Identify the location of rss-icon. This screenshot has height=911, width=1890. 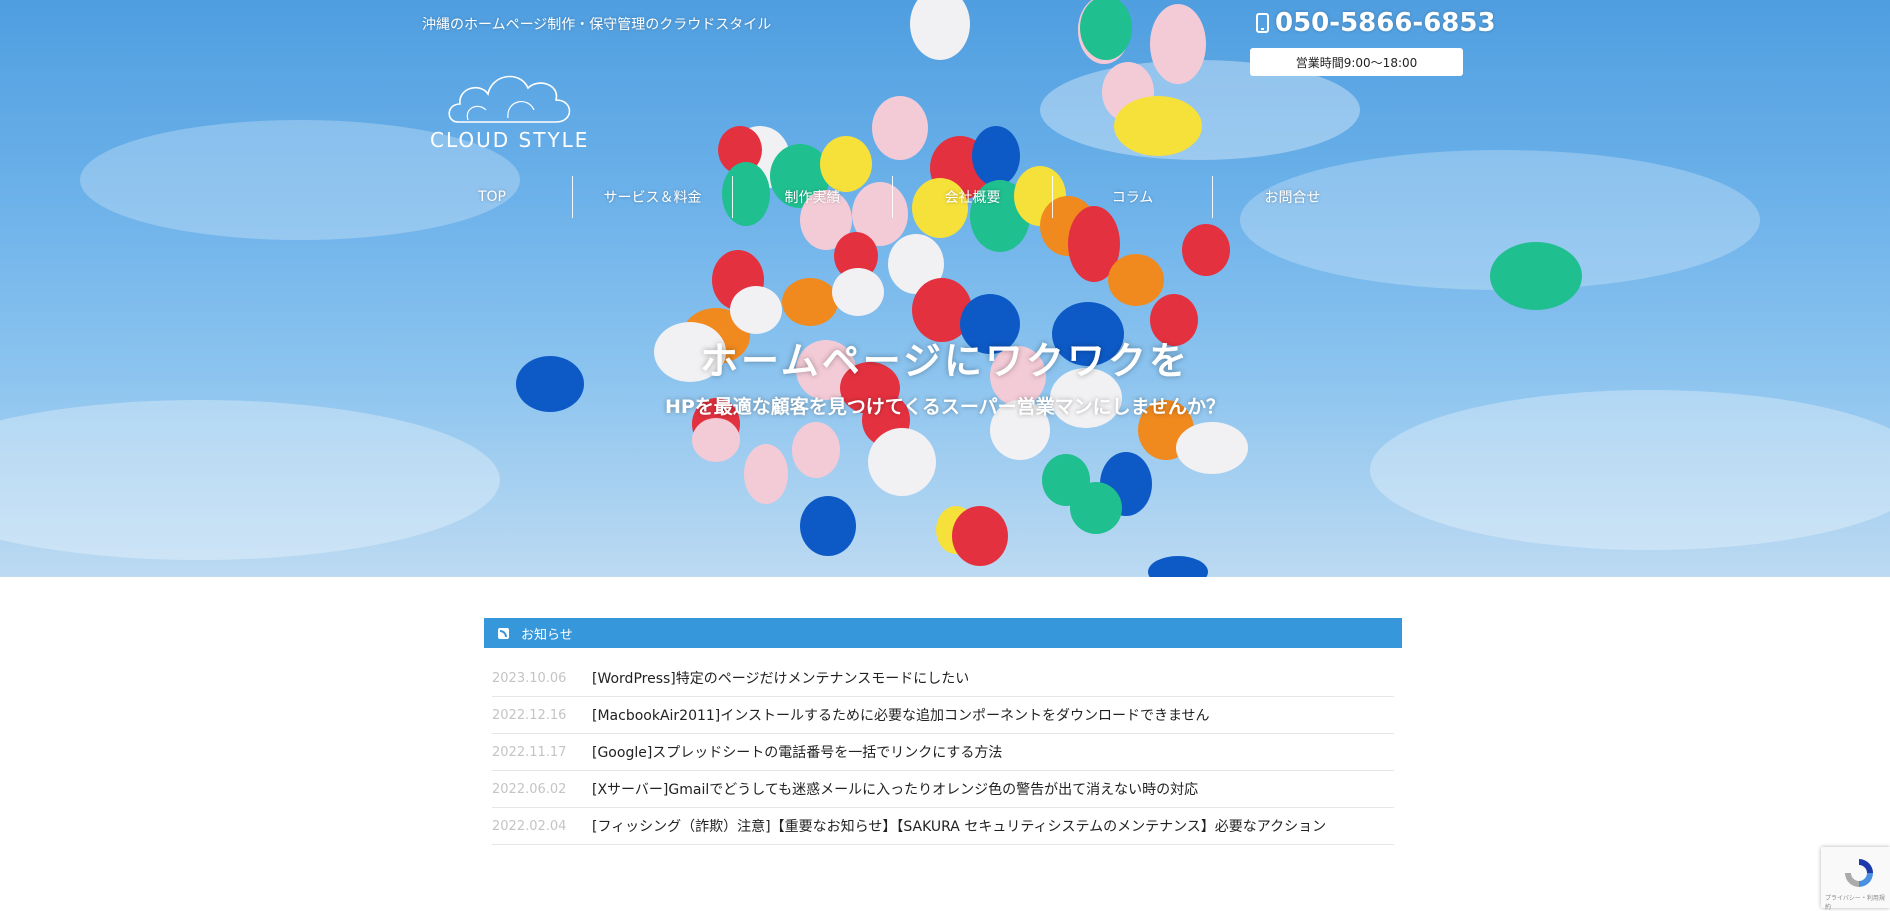
(503, 633).